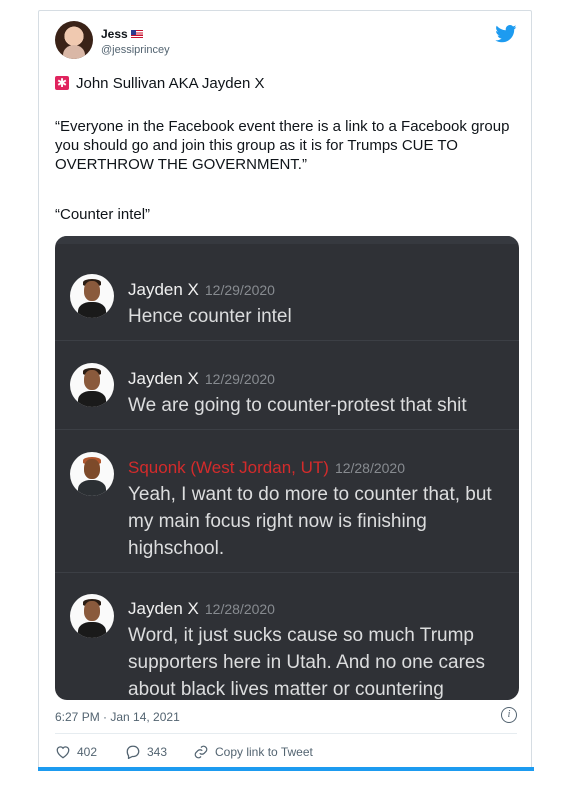  What do you see at coordinates (159, 83) in the screenshot?
I see `tweet-line-1: John Sullivan AKA Jayden X` at bounding box center [159, 83].